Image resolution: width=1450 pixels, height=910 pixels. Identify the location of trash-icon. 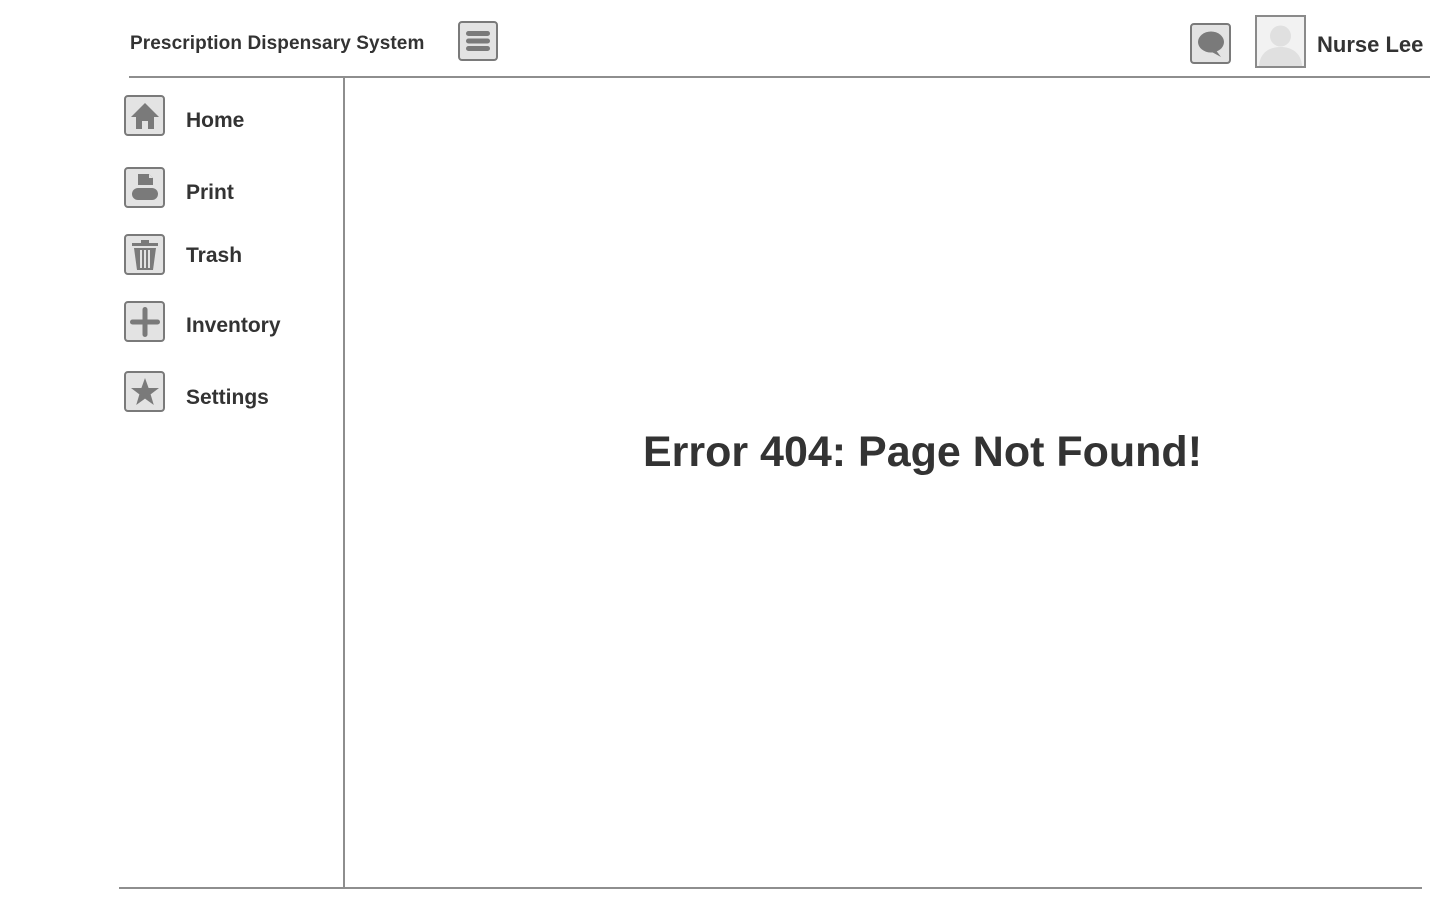
(144, 254).